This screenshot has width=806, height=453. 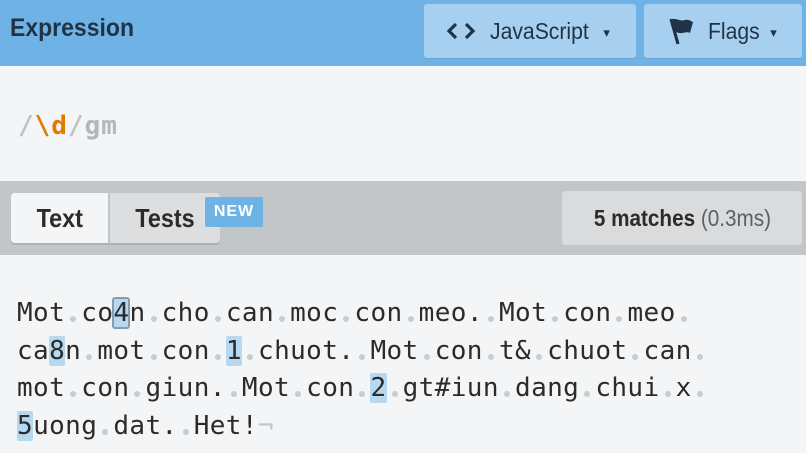 What do you see at coordinates (450, 313) in the screenshot?
I see `text-segment: meo.` at bounding box center [450, 313].